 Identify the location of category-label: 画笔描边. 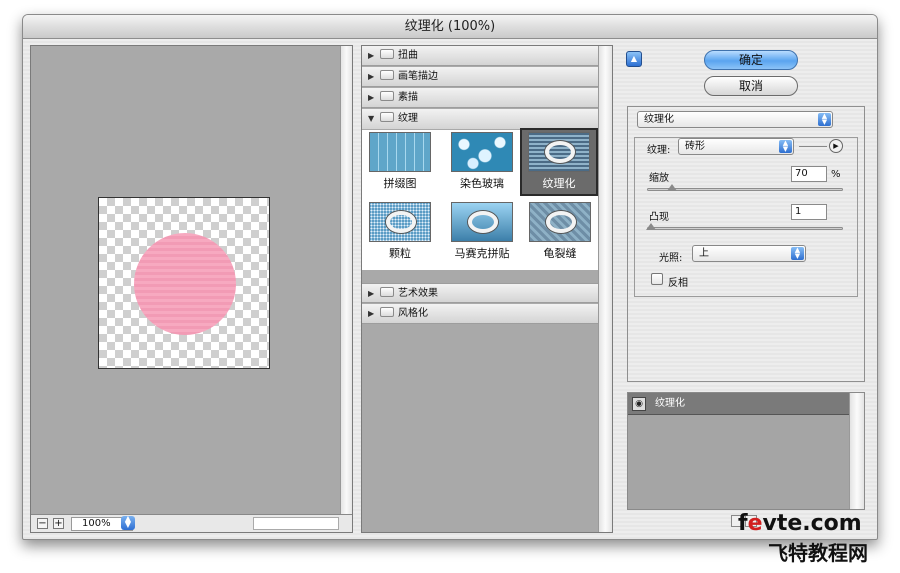
(418, 76).